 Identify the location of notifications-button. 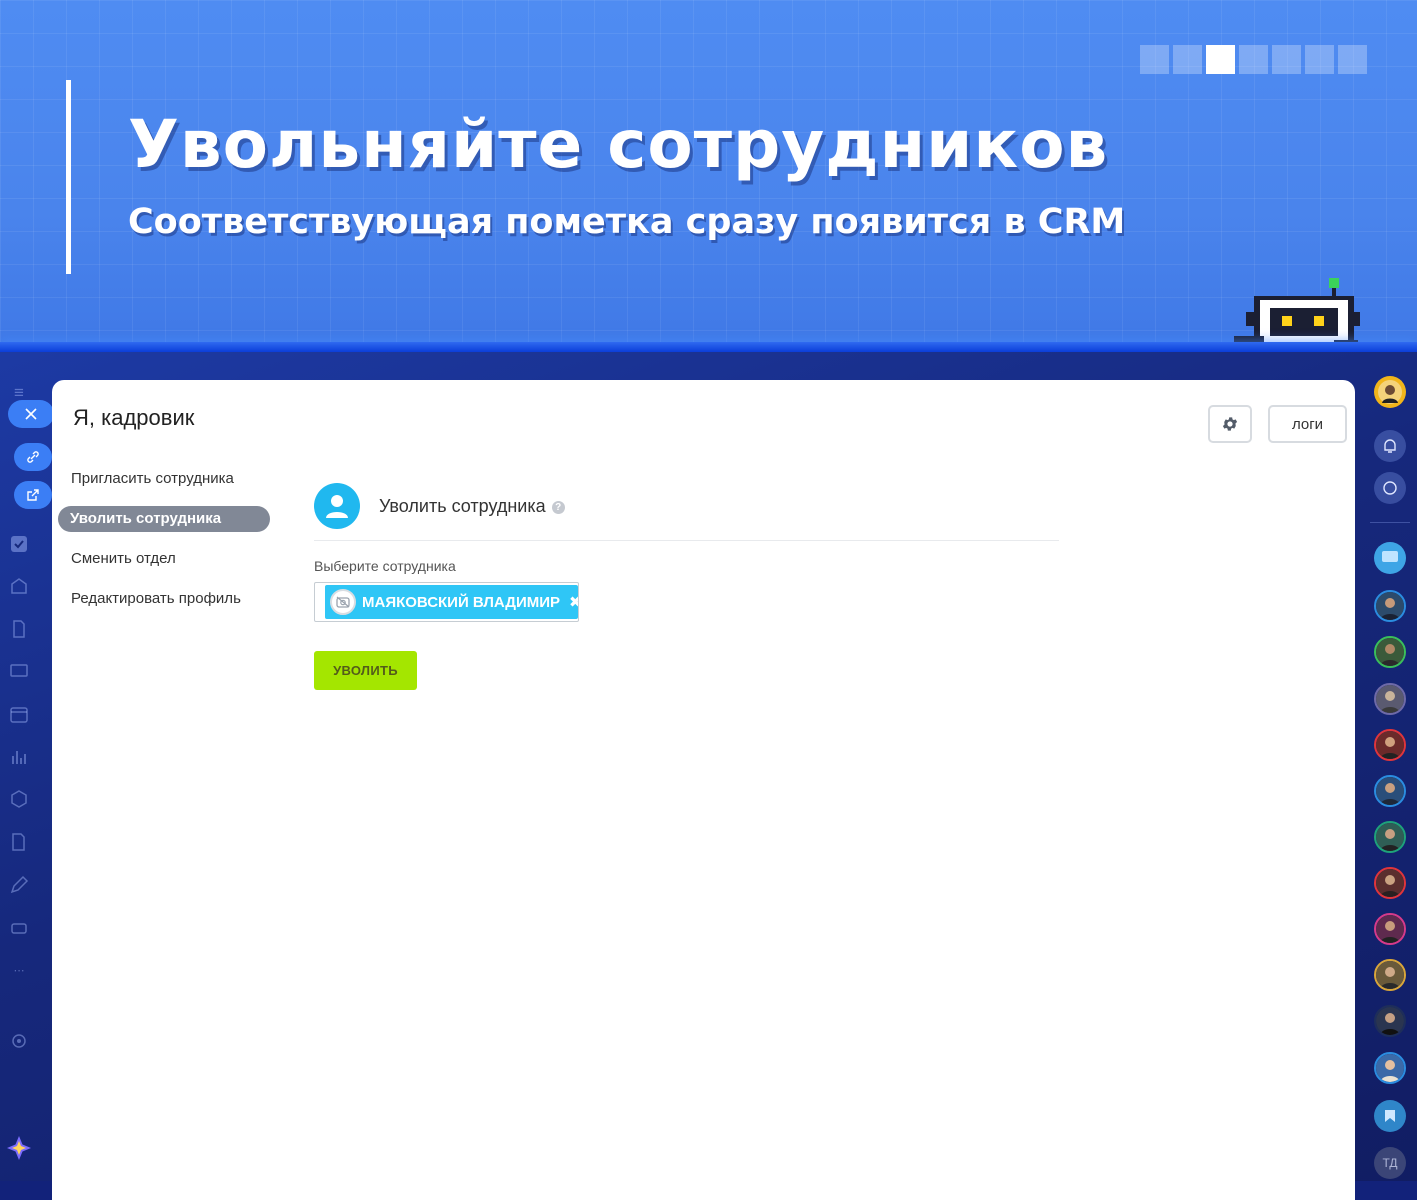
(1390, 446).